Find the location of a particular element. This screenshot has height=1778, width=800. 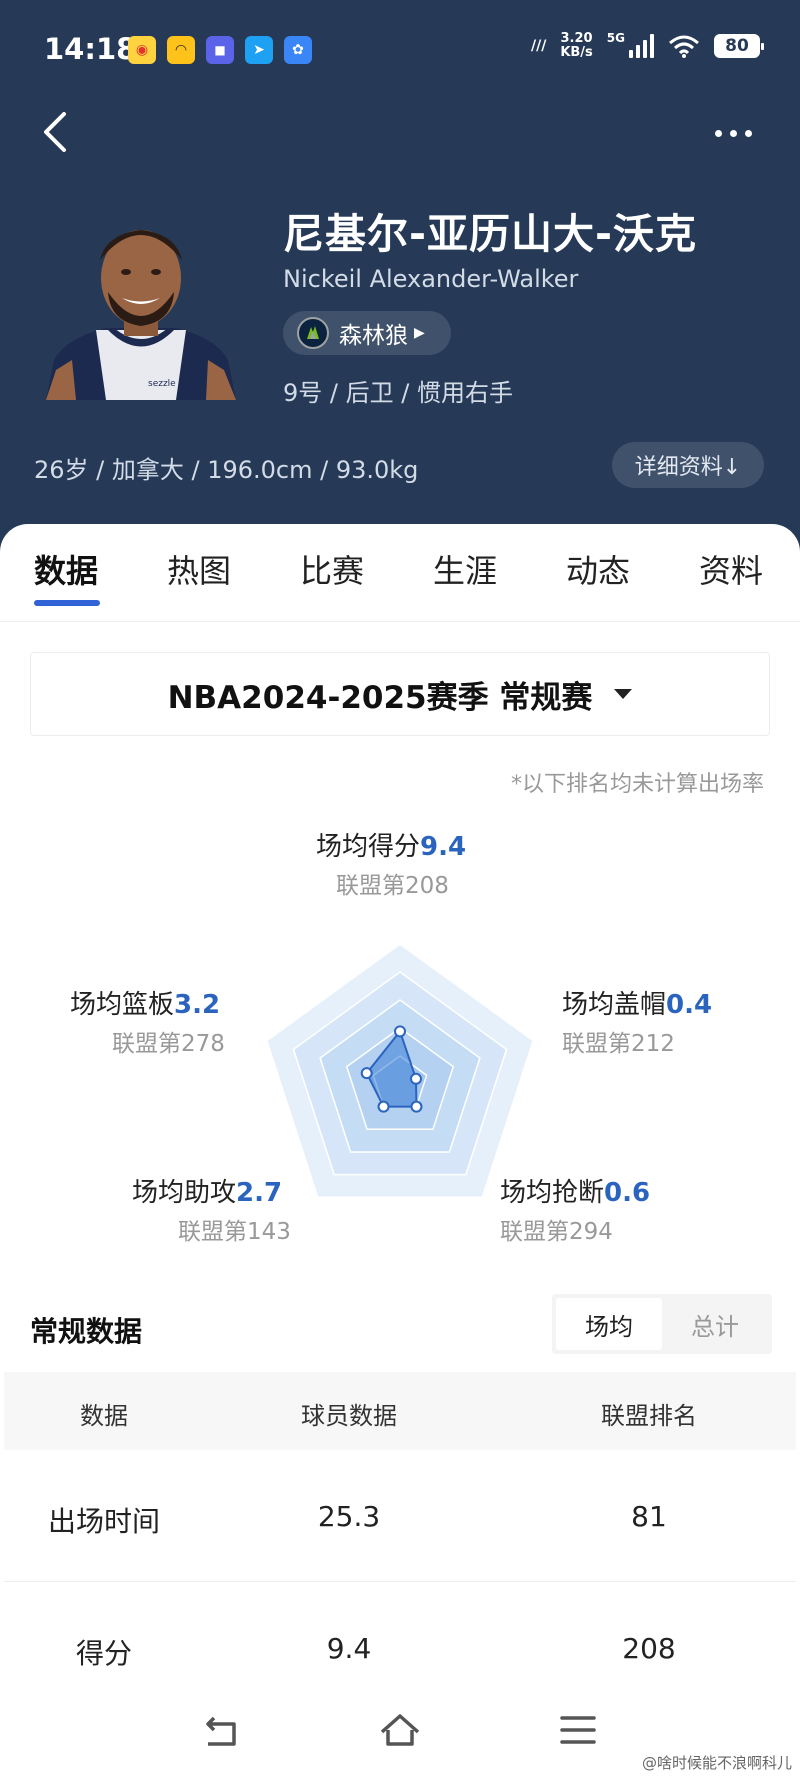

status-bar: 14:18 ◉ ◠ ■ ➤ ✿ /// 3.20 KB/s 5G 80 is located at coordinates (400, 50).